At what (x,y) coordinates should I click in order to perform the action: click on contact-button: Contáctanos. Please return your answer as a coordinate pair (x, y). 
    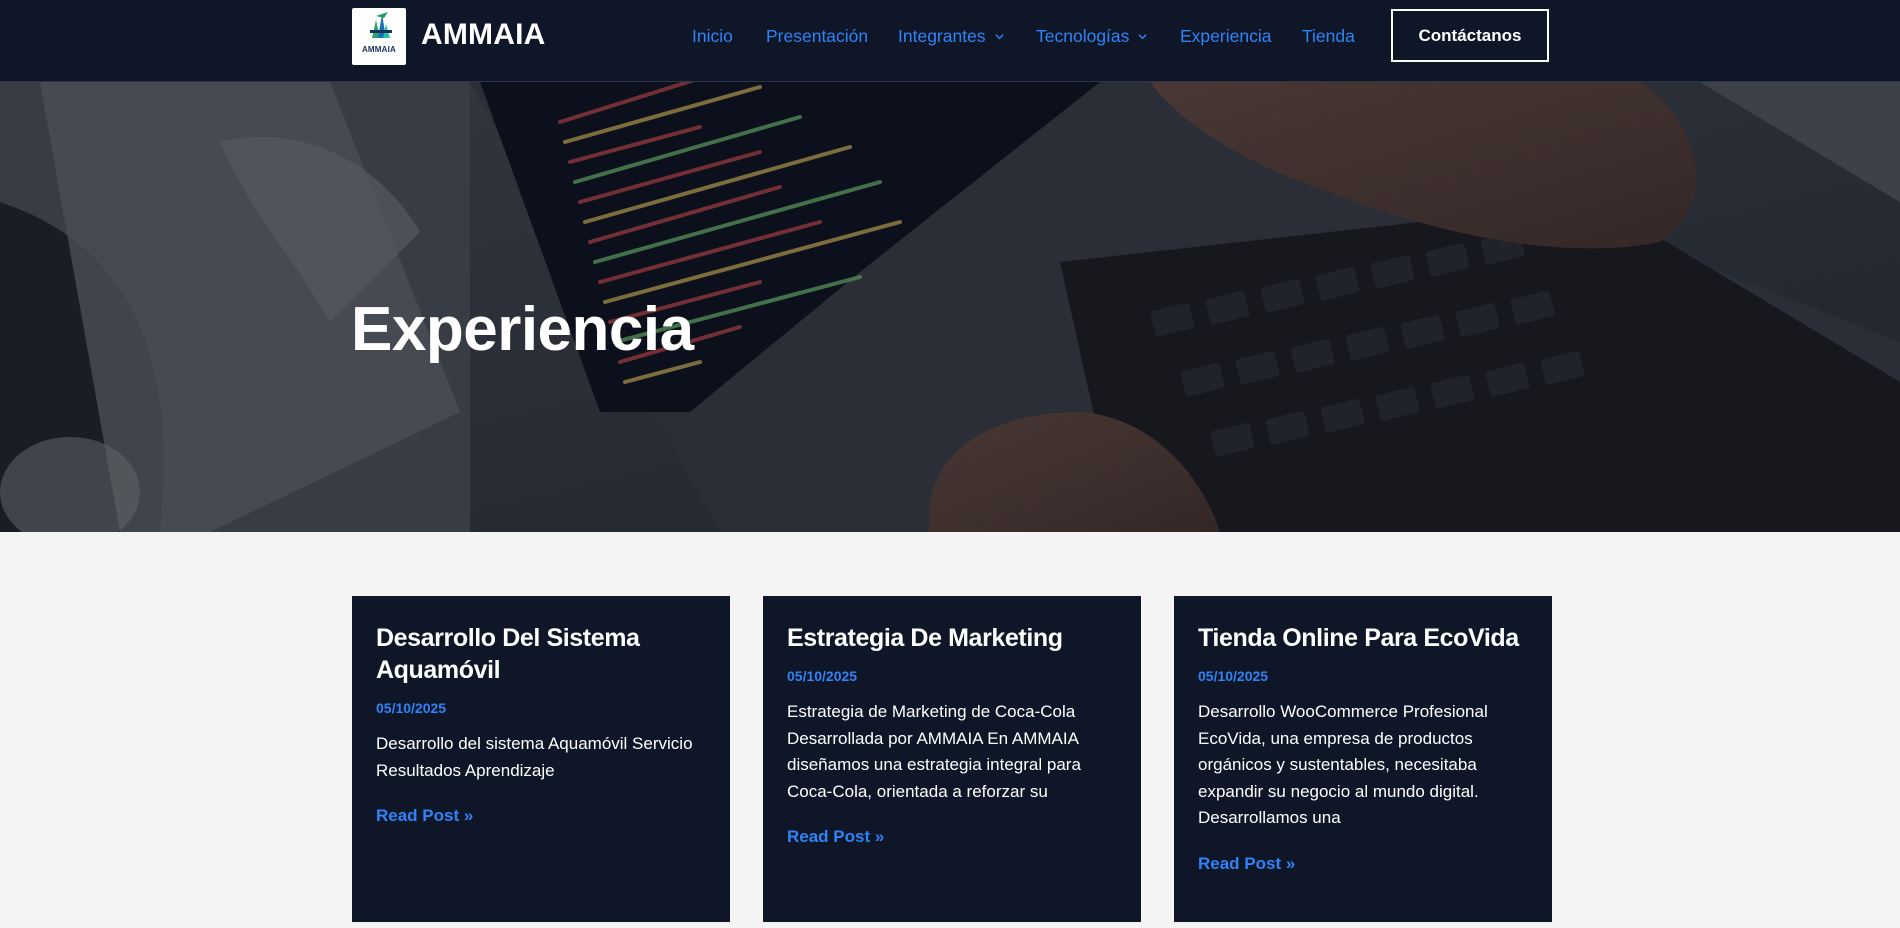
    Looking at the image, I should click on (1470, 35).